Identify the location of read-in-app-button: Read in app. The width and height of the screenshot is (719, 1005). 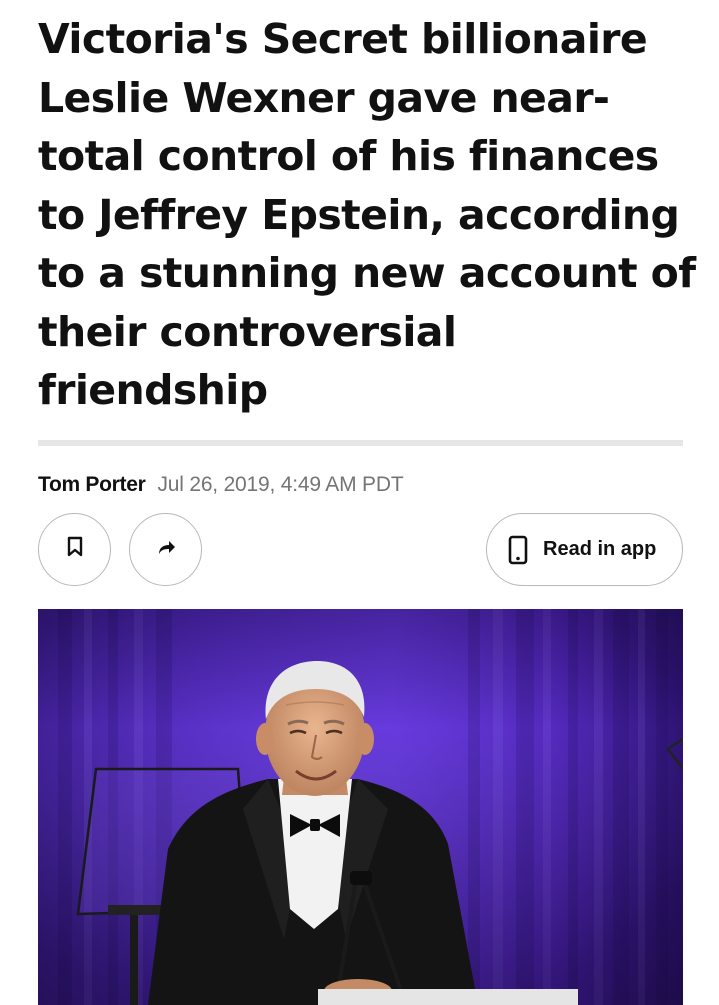
(584, 549).